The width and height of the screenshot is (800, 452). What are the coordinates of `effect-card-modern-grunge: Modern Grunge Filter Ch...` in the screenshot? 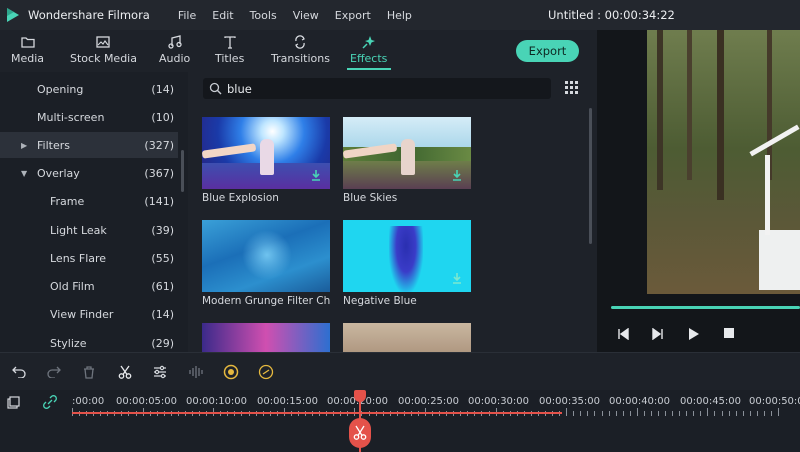 It's located at (266, 263).